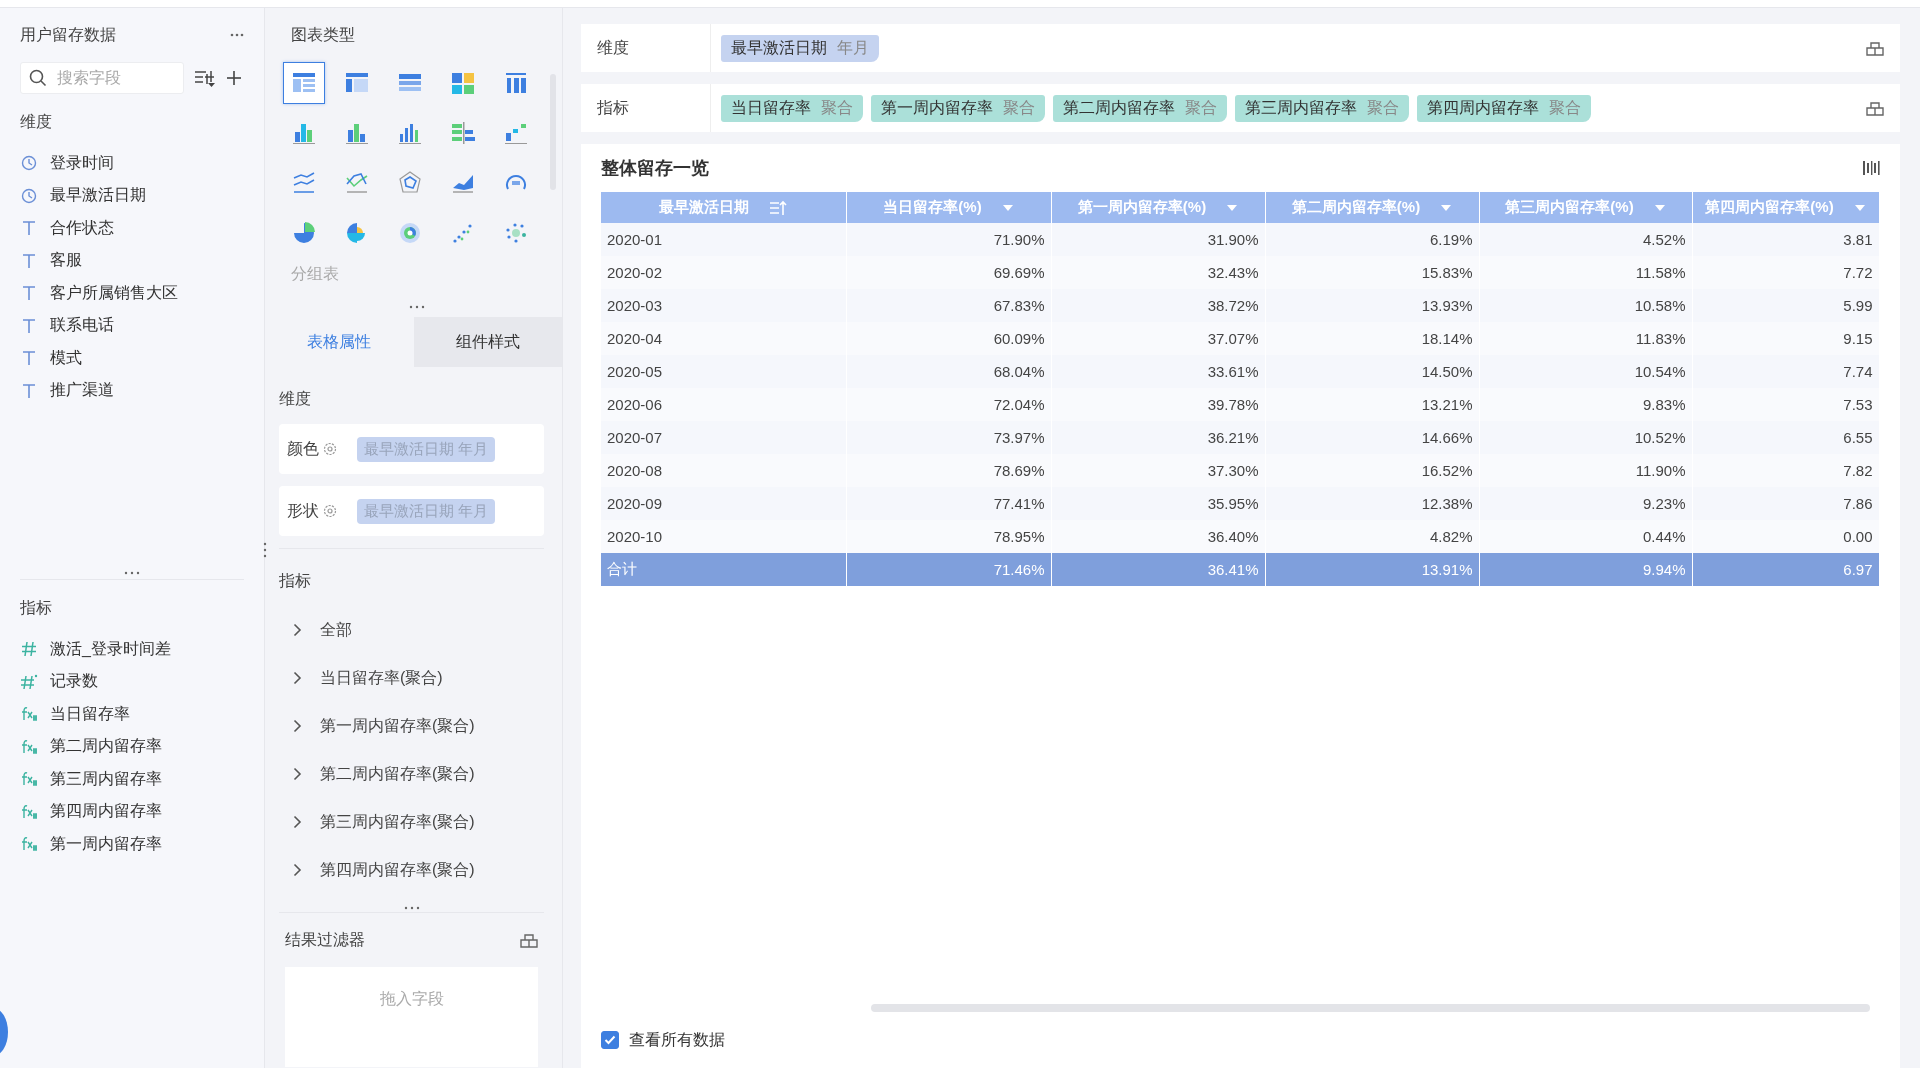 This screenshot has width=1920, height=1068. I want to click on field-pill: 第三周内留存率 聚合, so click(1322, 108).